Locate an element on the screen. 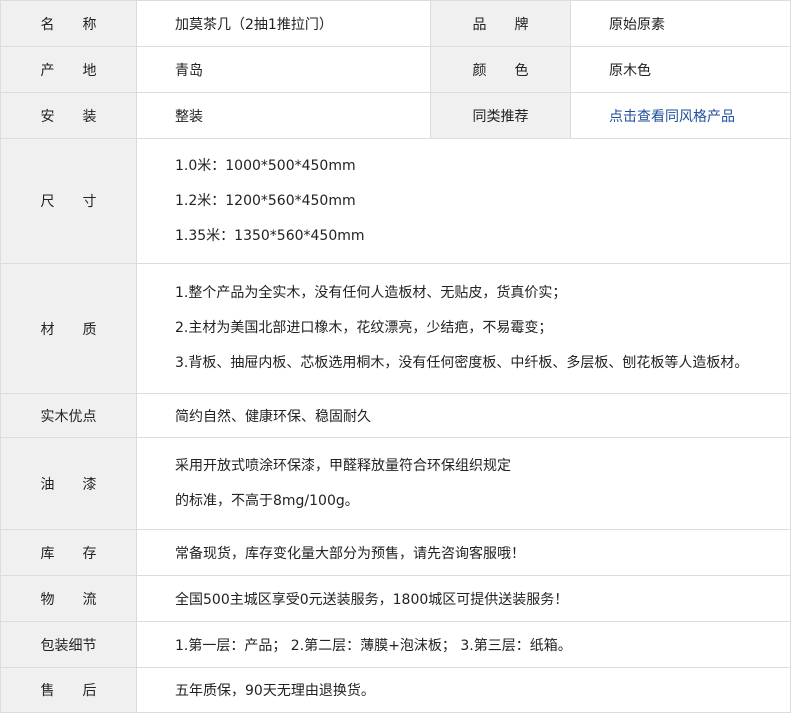 The height and width of the screenshot is (714, 791). size-line: 1.0米：1000*500*450mm is located at coordinates (265, 165).